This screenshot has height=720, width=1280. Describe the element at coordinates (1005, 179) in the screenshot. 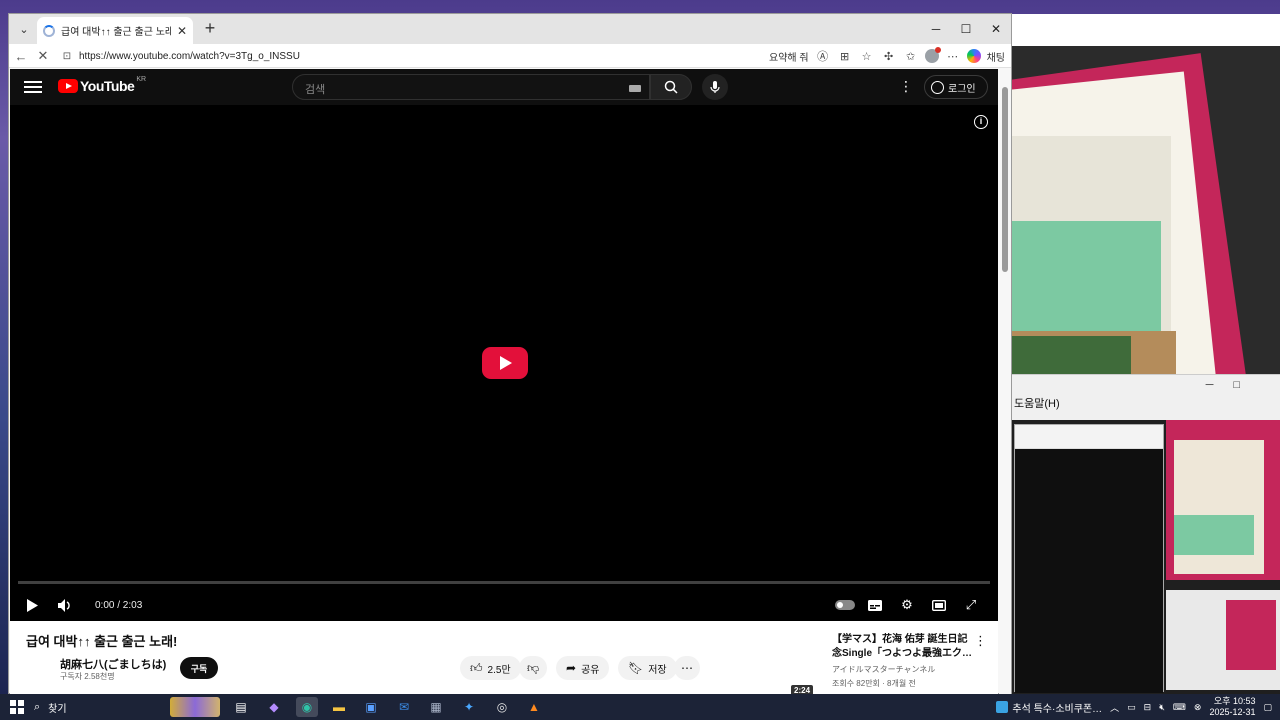

I see `scrollbar-thumb` at that location.